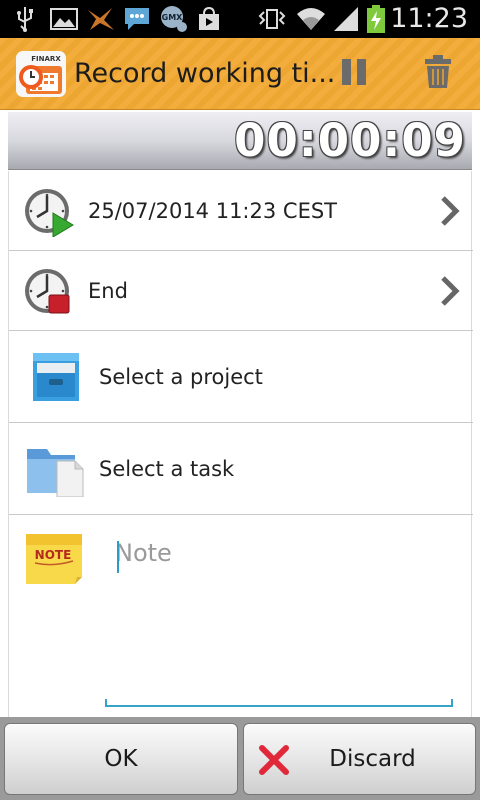 The height and width of the screenshot is (800, 480). I want to click on start-time-label: 25/07/2014 11:23 CEST, so click(212, 211).